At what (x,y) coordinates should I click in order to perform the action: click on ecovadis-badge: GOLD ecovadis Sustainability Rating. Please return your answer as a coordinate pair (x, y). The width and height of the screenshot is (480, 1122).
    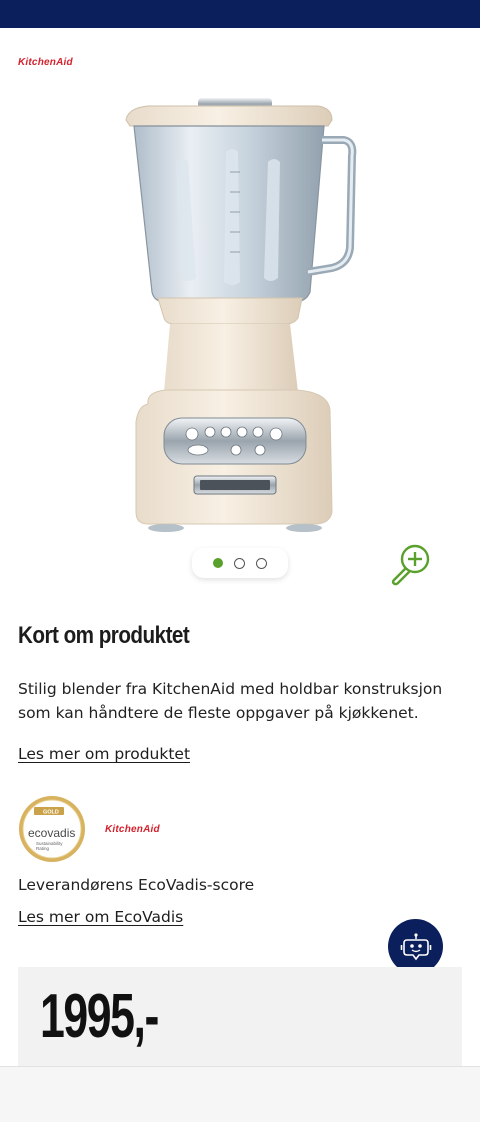
    Looking at the image, I should click on (52, 829).